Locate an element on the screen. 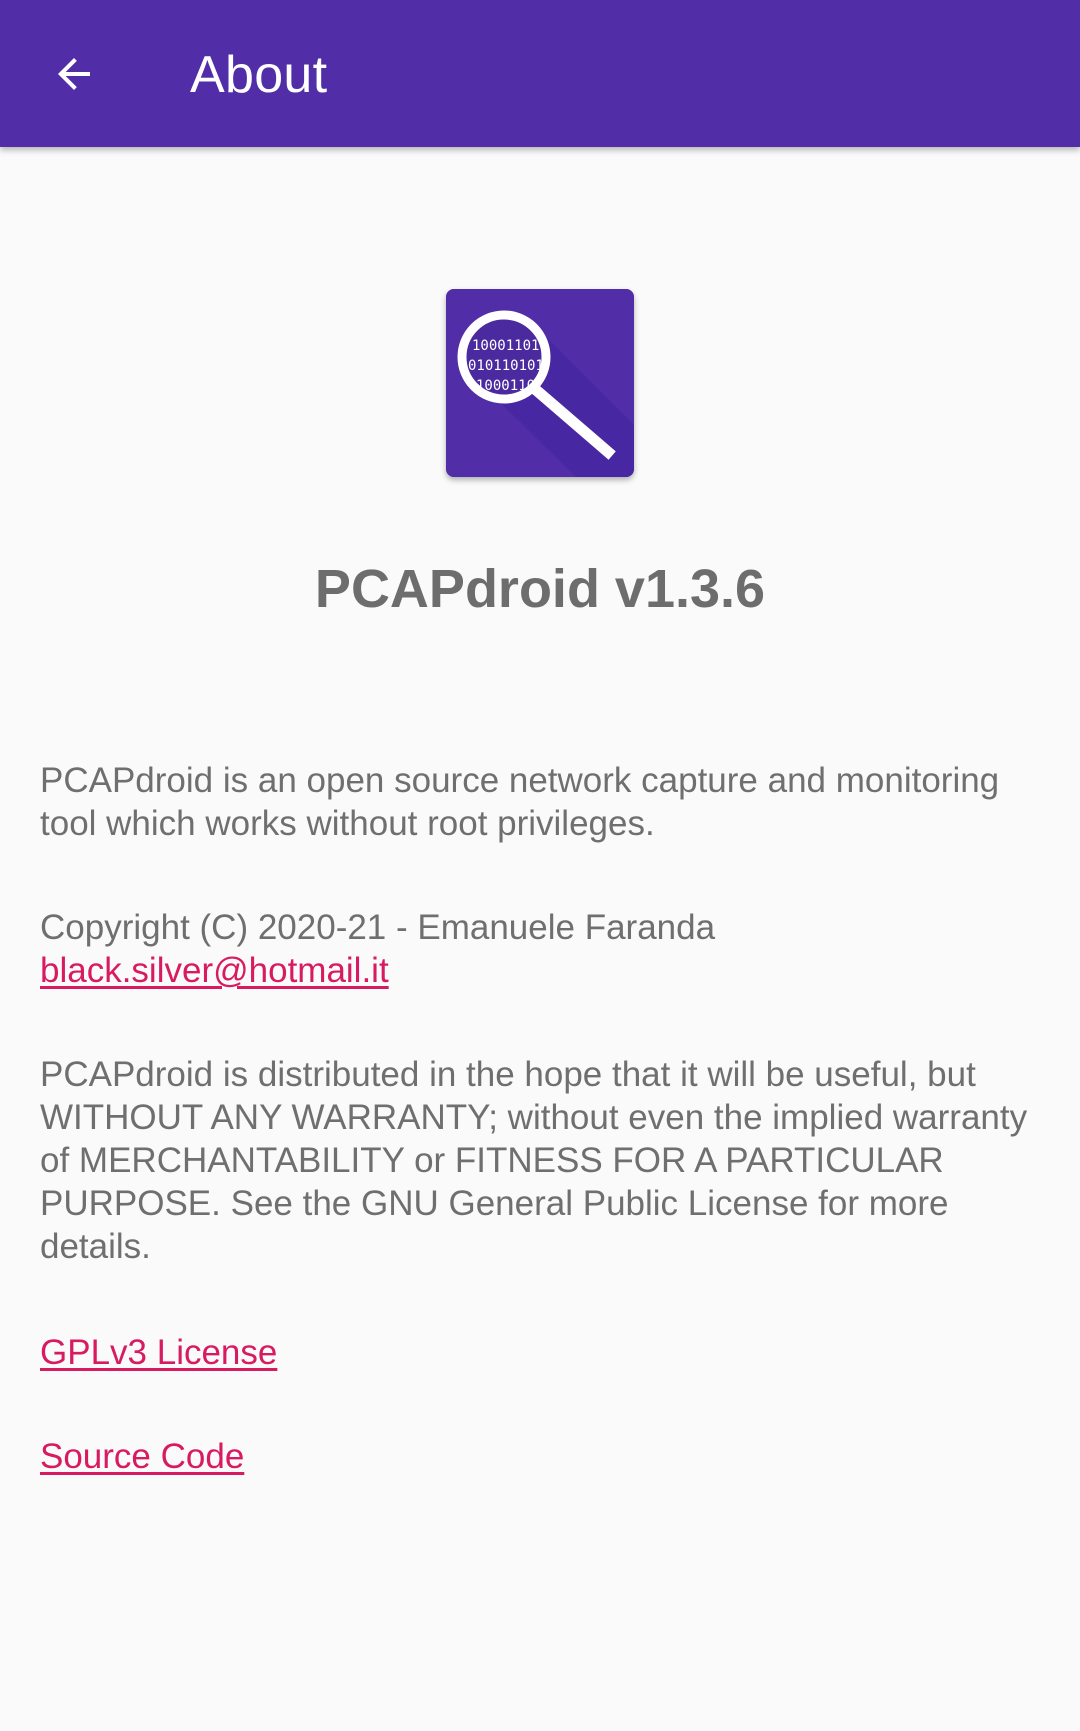 The height and width of the screenshot is (1731, 1080). arrow-back-icon is located at coordinates (74, 74).